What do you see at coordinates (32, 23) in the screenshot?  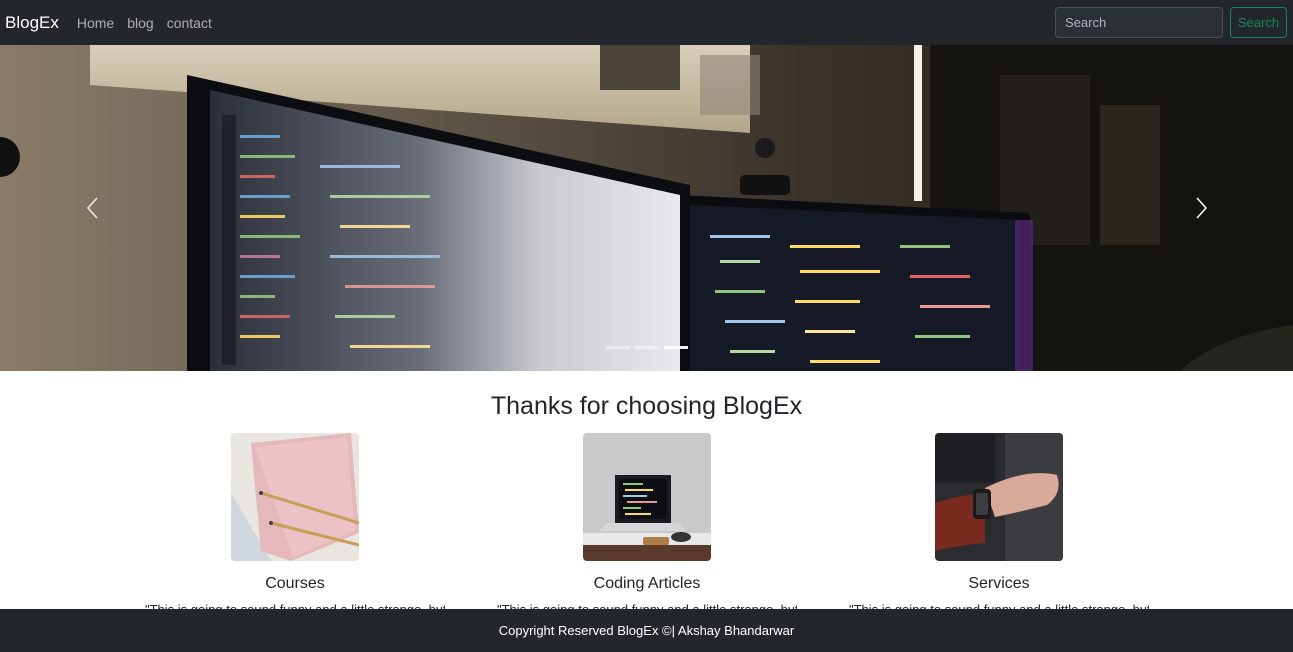 I see `brand-logo: BlogEx` at bounding box center [32, 23].